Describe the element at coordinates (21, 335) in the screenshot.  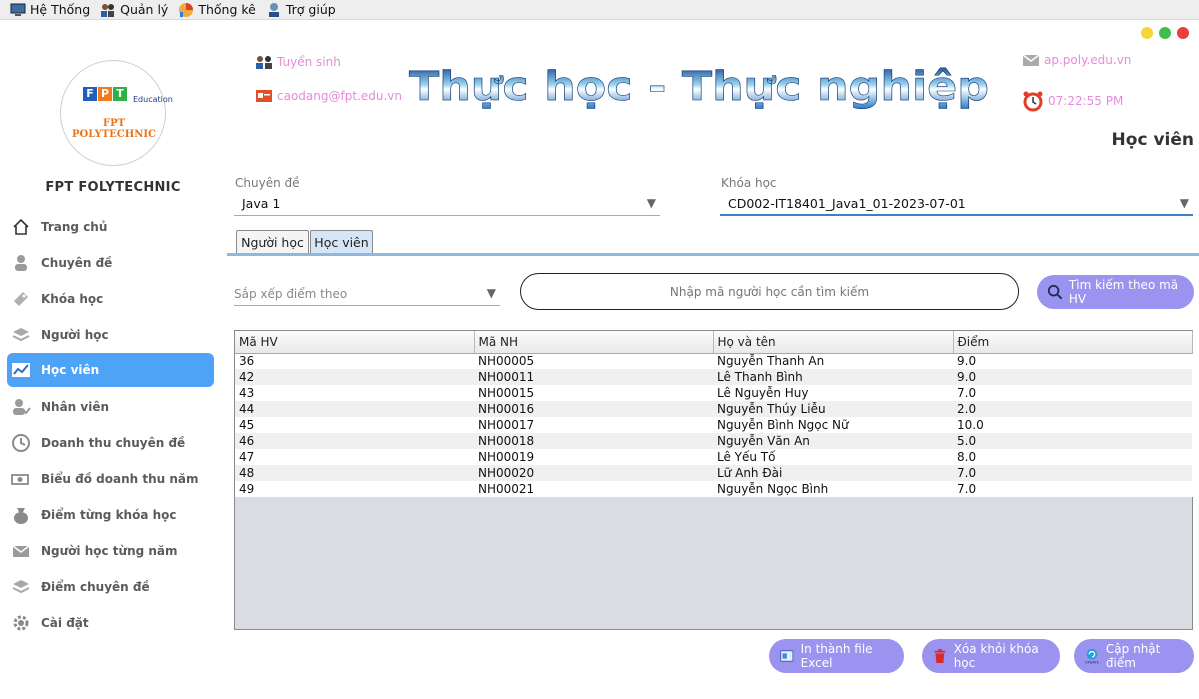
I see `learner-icon` at that location.